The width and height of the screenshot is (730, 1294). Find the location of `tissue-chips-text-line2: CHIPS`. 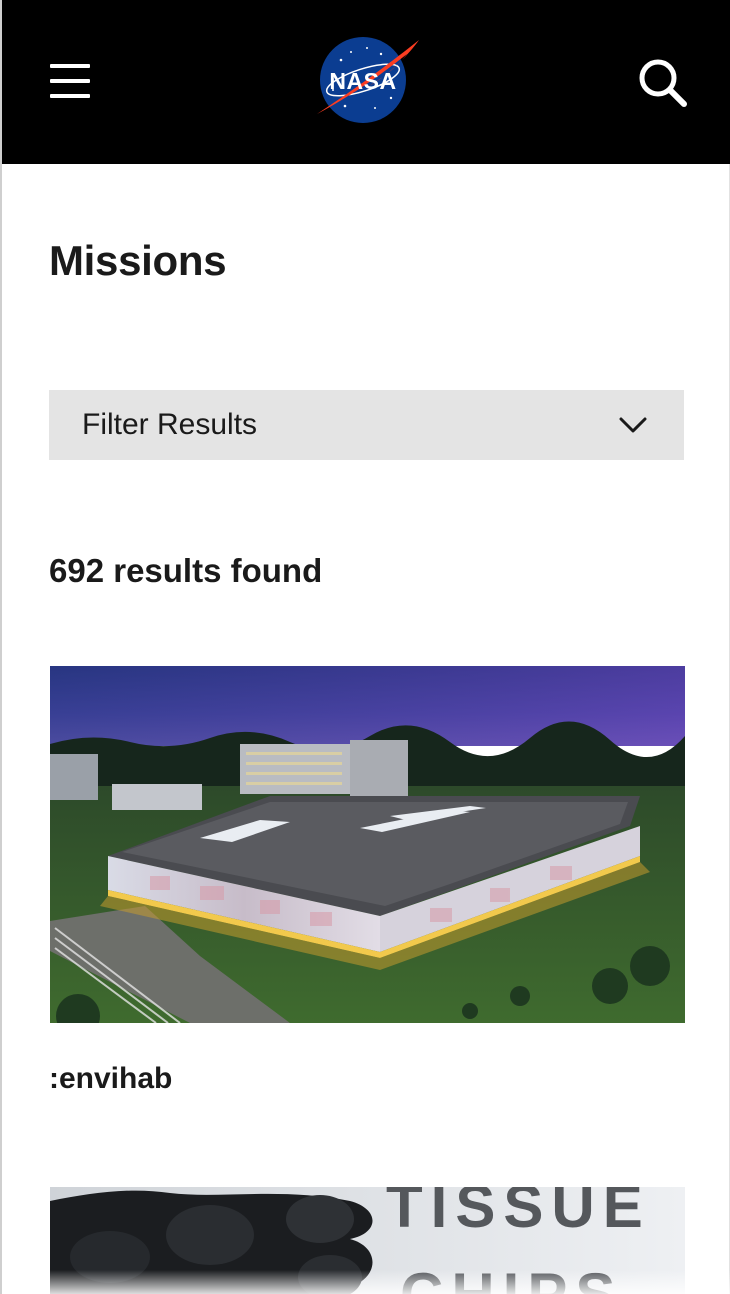

tissue-chips-text-line2: CHIPS is located at coordinates (511, 1277).